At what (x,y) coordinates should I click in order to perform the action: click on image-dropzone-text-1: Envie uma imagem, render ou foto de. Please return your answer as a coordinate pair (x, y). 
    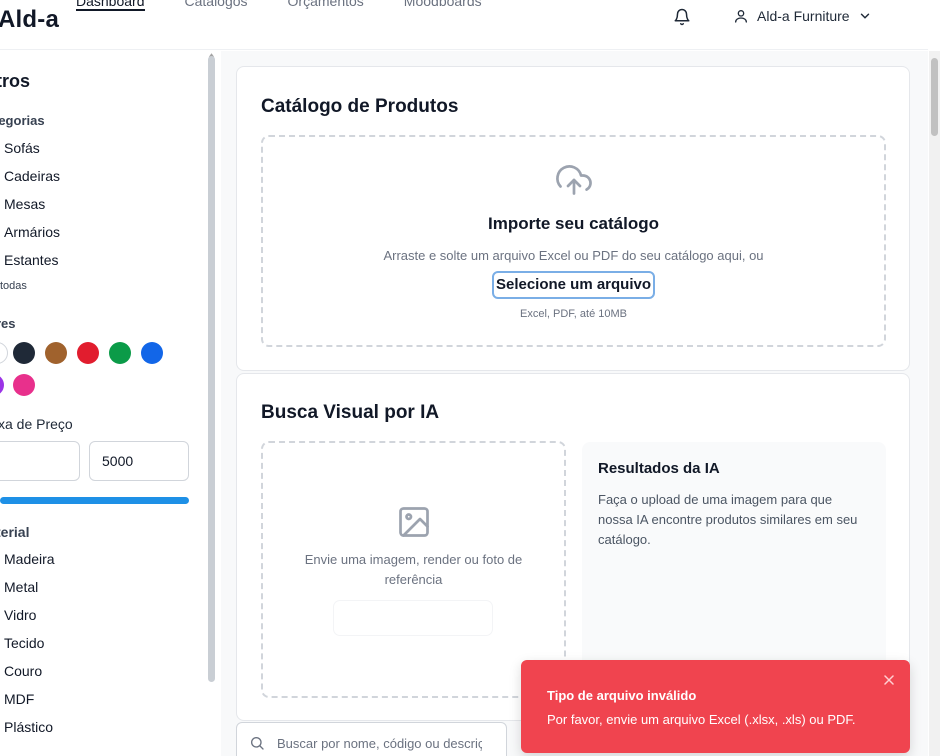
    Looking at the image, I should click on (413, 559).